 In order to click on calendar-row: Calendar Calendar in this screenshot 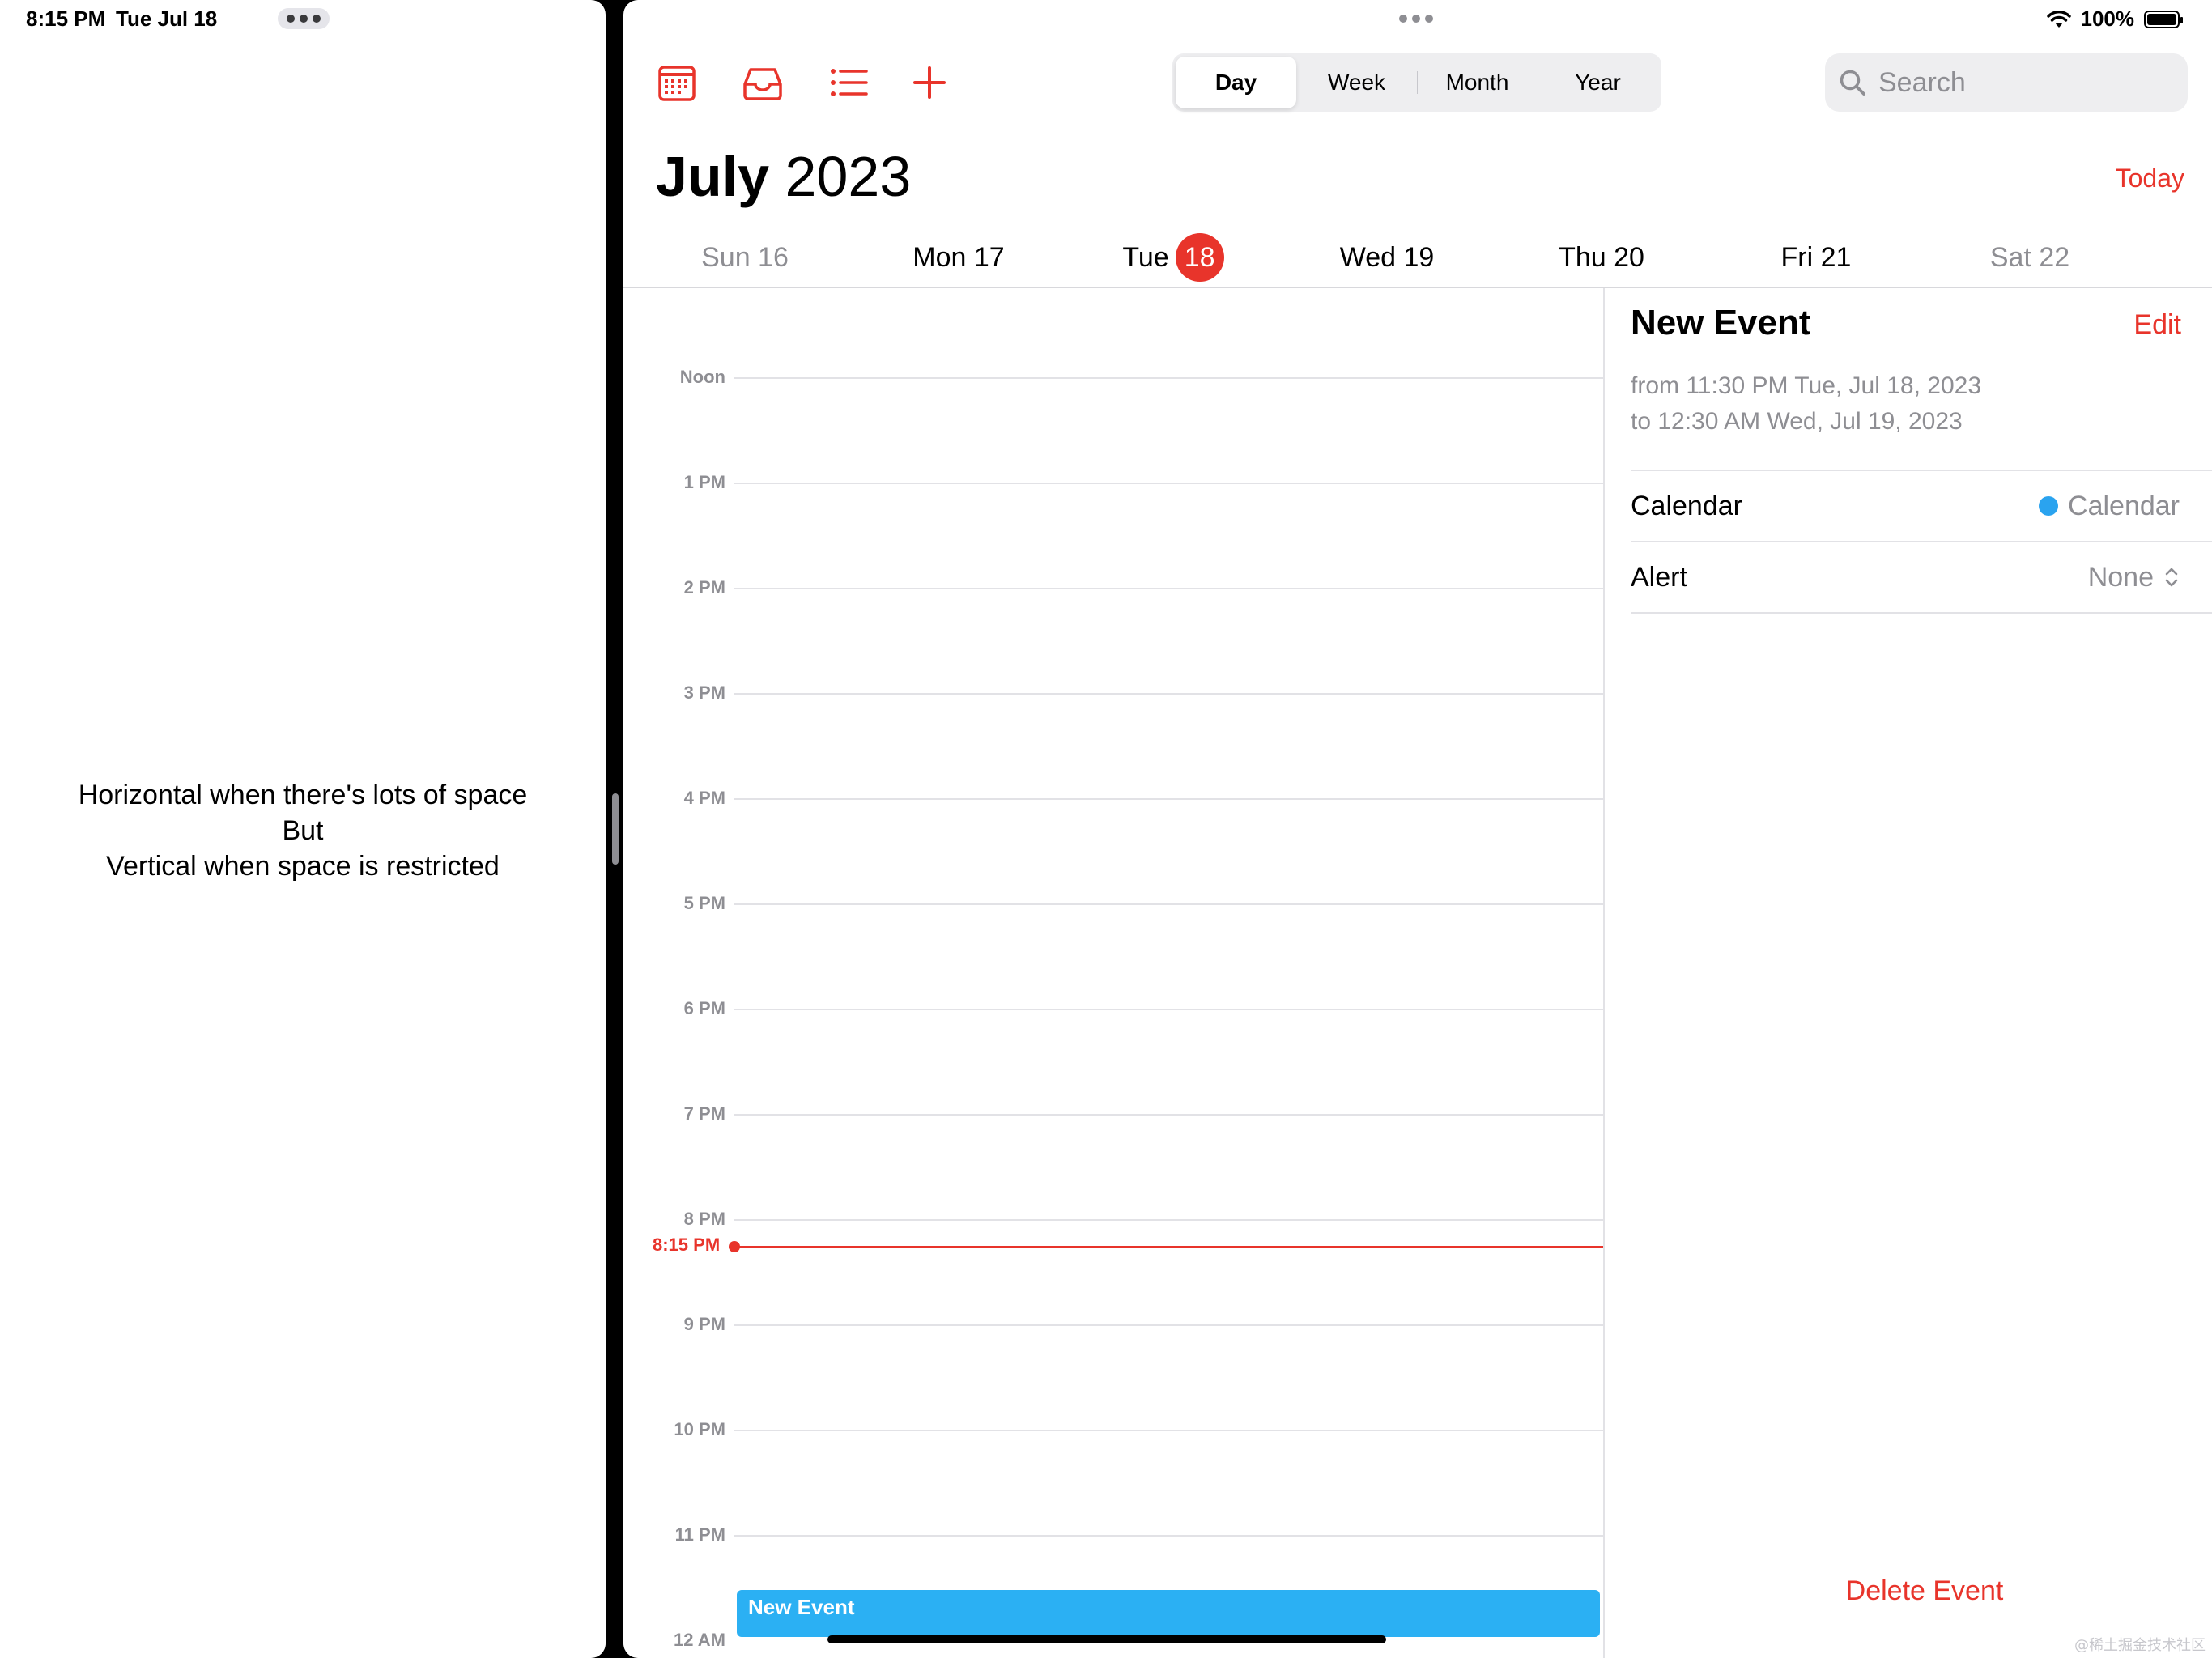, I will do `click(1922, 505)`.